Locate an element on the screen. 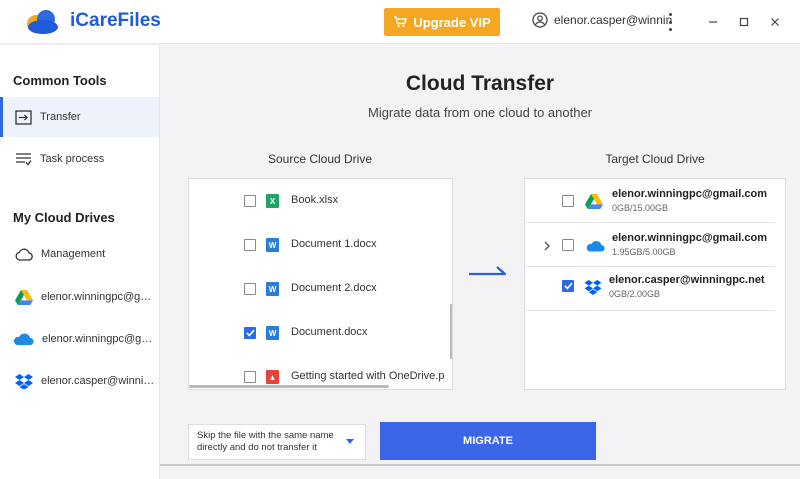 The height and width of the screenshot is (479, 800). cart-icon is located at coordinates (401, 22).